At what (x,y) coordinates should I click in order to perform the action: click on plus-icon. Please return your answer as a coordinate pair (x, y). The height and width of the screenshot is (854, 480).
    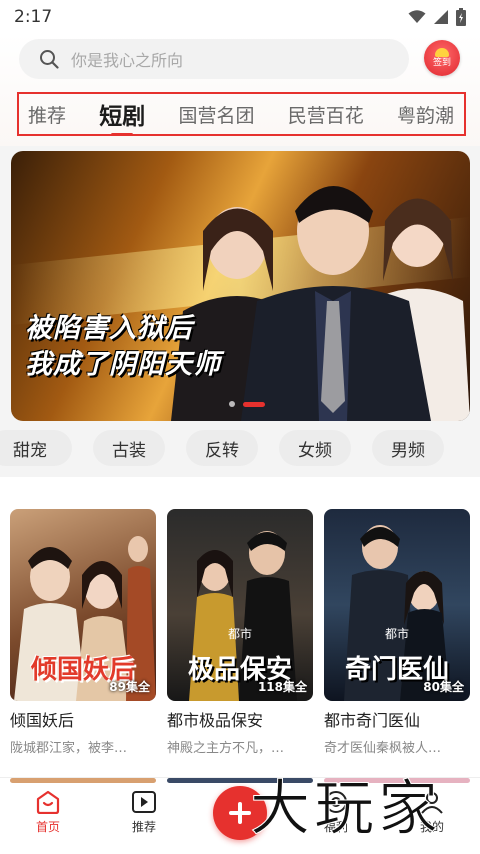
    Looking at the image, I should click on (240, 813).